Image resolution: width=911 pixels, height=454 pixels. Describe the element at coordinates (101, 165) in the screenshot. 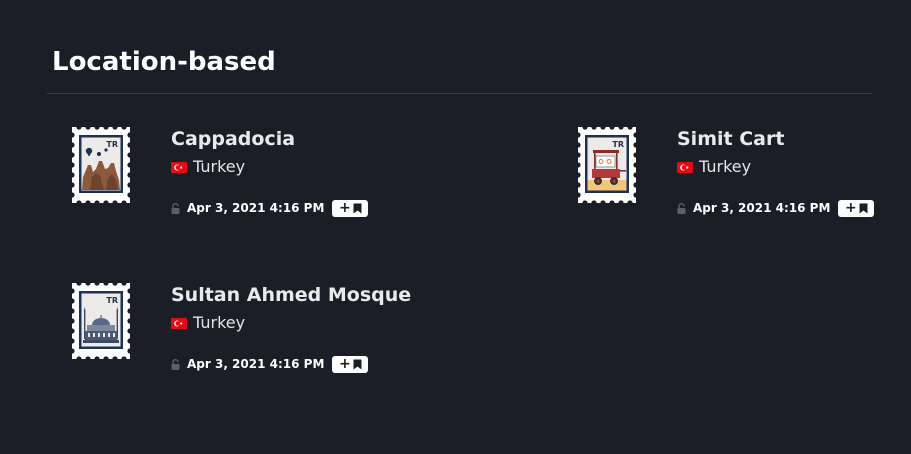

I see `cappadocia-stamp-icon: TR` at that location.